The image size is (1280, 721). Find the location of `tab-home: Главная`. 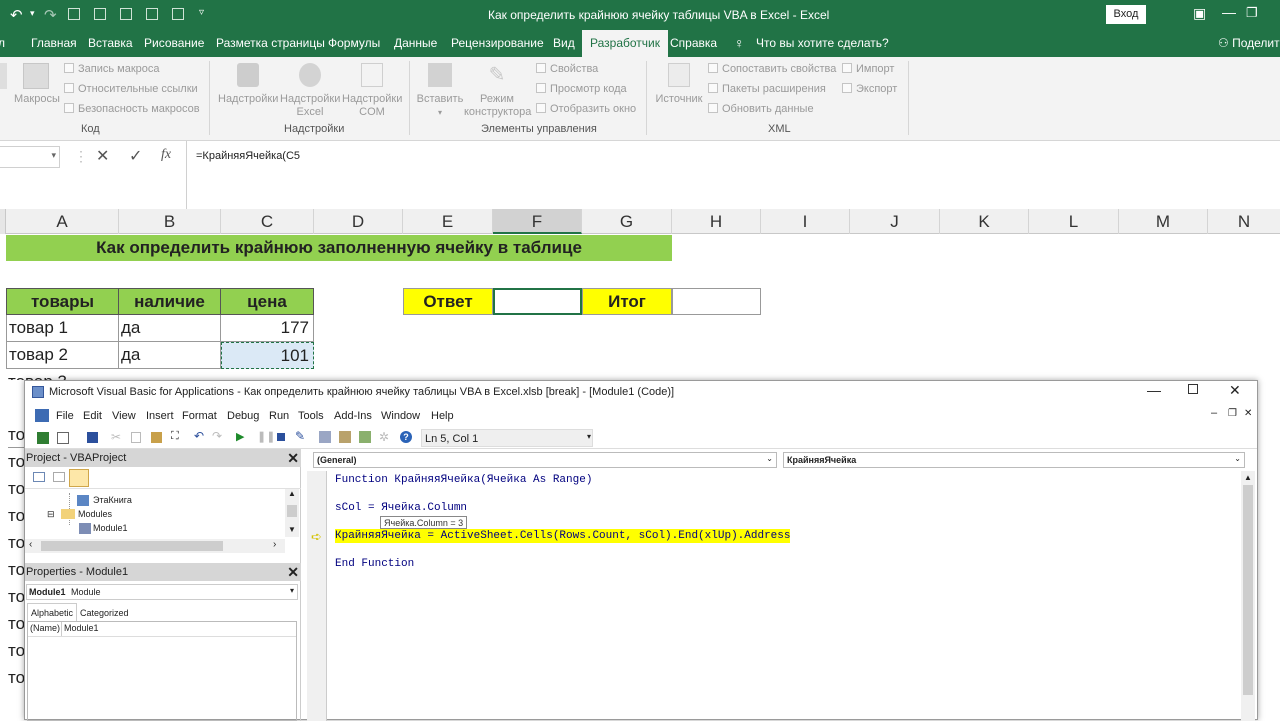

tab-home: Главная is located at coordinates (54, 43).